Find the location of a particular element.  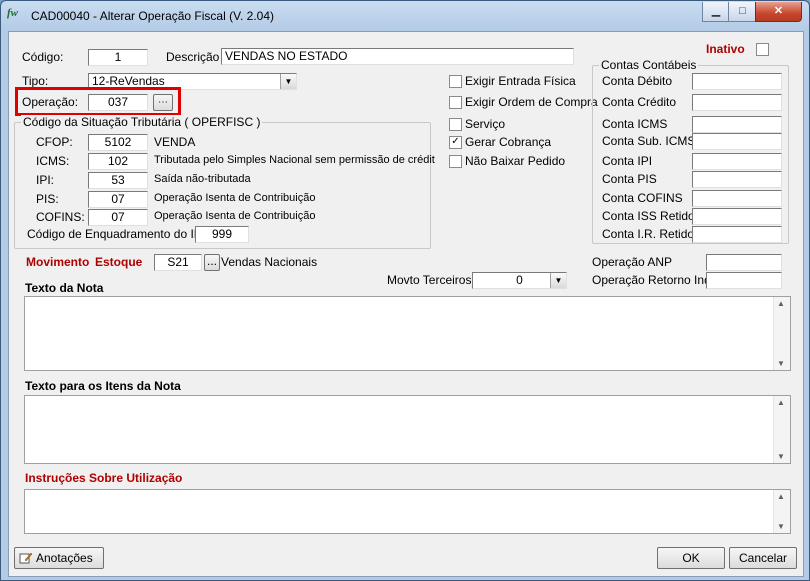

codigo-field: 1 is located at coordinates (118, 57).